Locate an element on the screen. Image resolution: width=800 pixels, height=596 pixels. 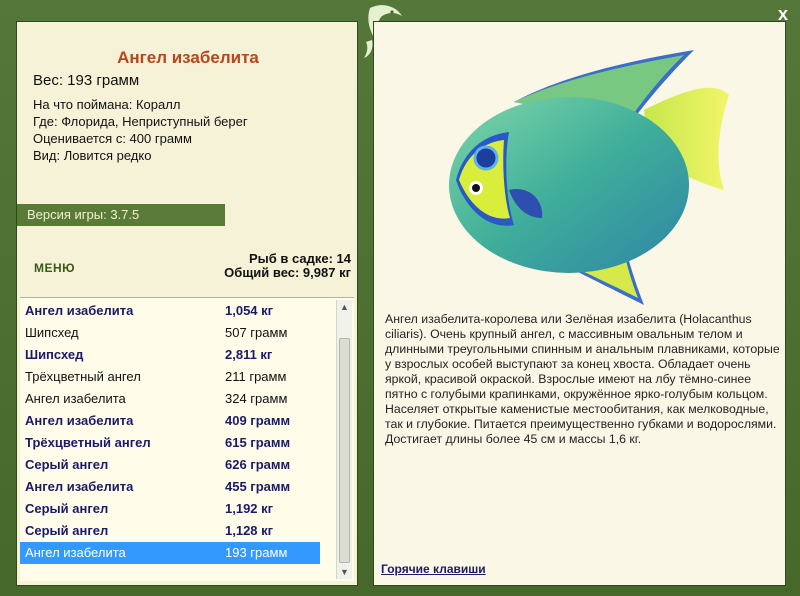
catch-fish-weight: 615 грамм is located at coordinates (258, 442).